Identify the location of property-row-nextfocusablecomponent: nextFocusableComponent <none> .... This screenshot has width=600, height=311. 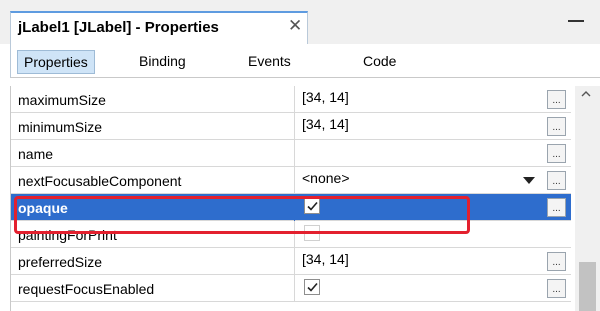
(291, 180).